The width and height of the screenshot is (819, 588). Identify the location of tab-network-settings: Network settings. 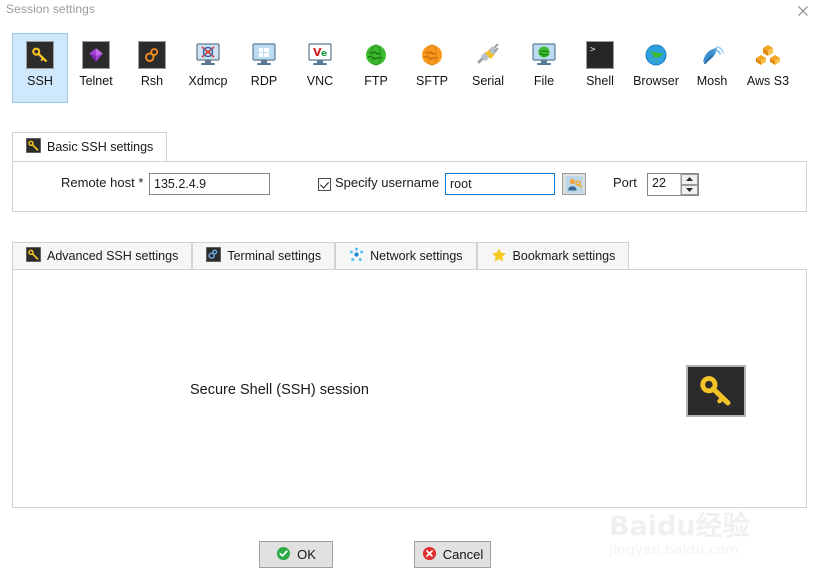
(406, 255).